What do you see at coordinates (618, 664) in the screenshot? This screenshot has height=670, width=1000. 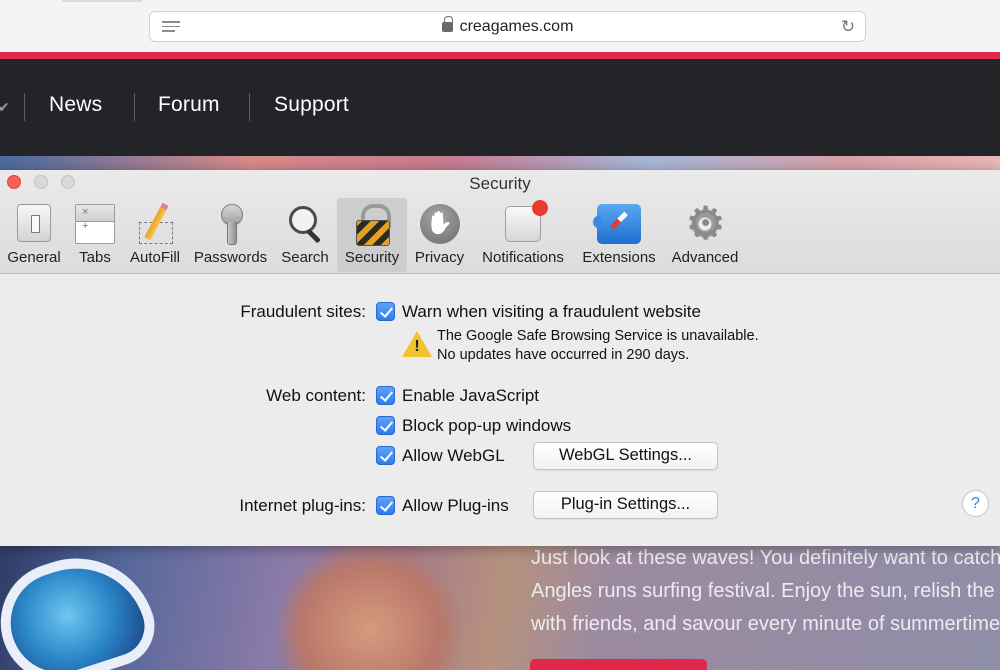 I see `hero-cta-button` at bounding box center [618, 664].